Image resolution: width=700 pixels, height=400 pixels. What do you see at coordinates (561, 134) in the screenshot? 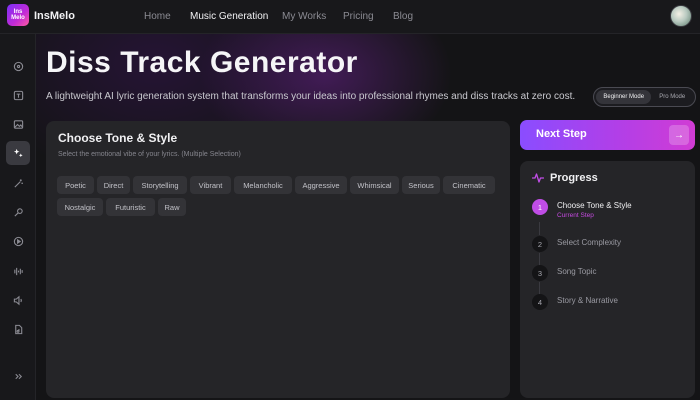
I see `next-step-label: Next Step` at bounding box center [561, 134].